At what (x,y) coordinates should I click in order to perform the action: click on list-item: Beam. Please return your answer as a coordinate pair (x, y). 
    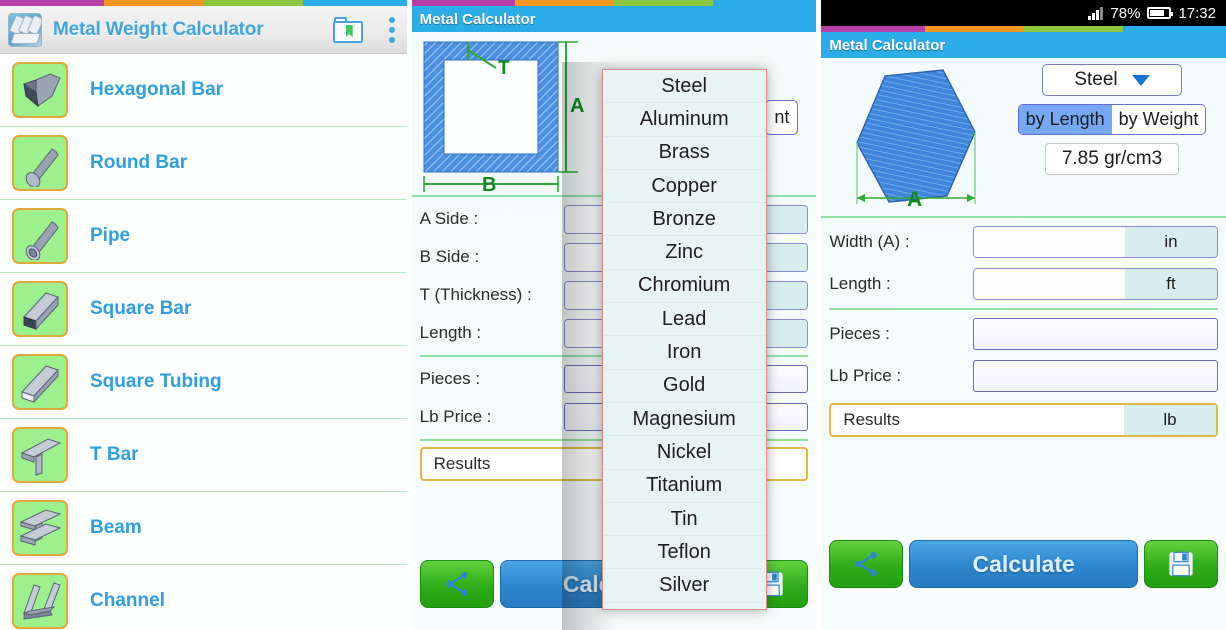
    Looking at the image, I should click on (203, 528).